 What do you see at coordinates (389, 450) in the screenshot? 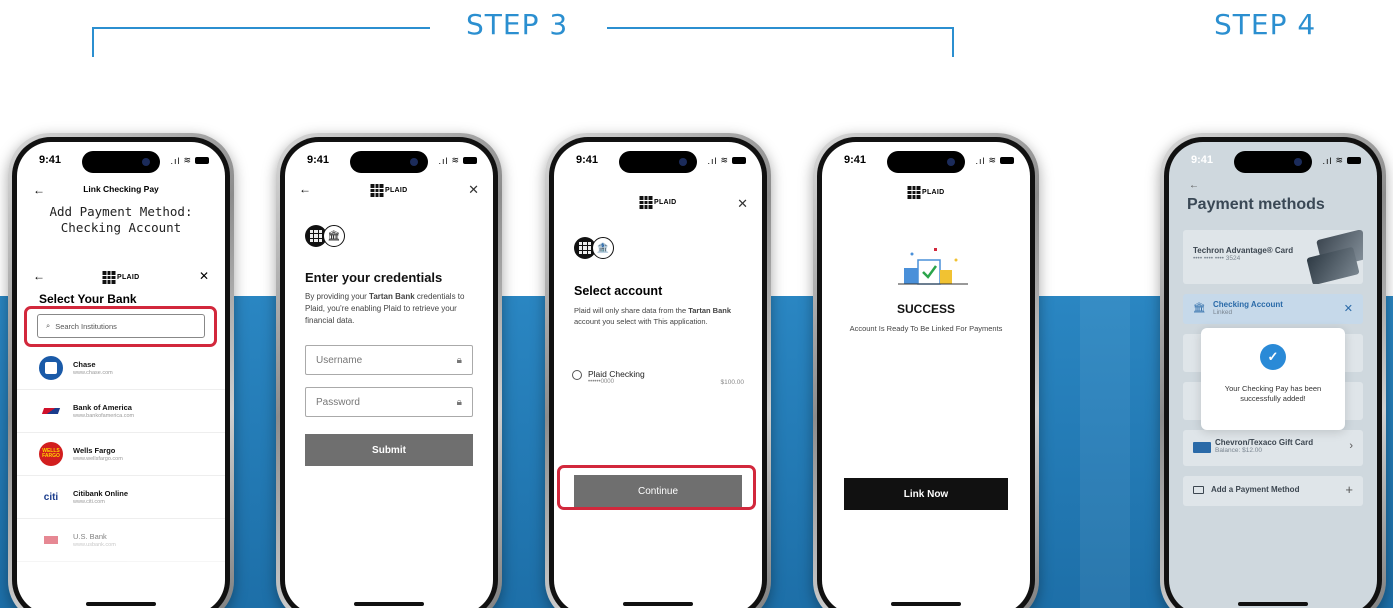
I see `submit-button: Submit` at bounding box center [389, 450].